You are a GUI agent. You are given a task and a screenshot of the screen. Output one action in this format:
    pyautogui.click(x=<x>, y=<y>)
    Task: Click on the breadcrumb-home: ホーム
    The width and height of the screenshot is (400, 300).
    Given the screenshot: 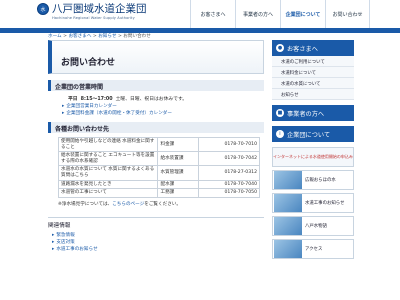 What is the action you would take?
    pyautogui.click(x=55, y=36)
    